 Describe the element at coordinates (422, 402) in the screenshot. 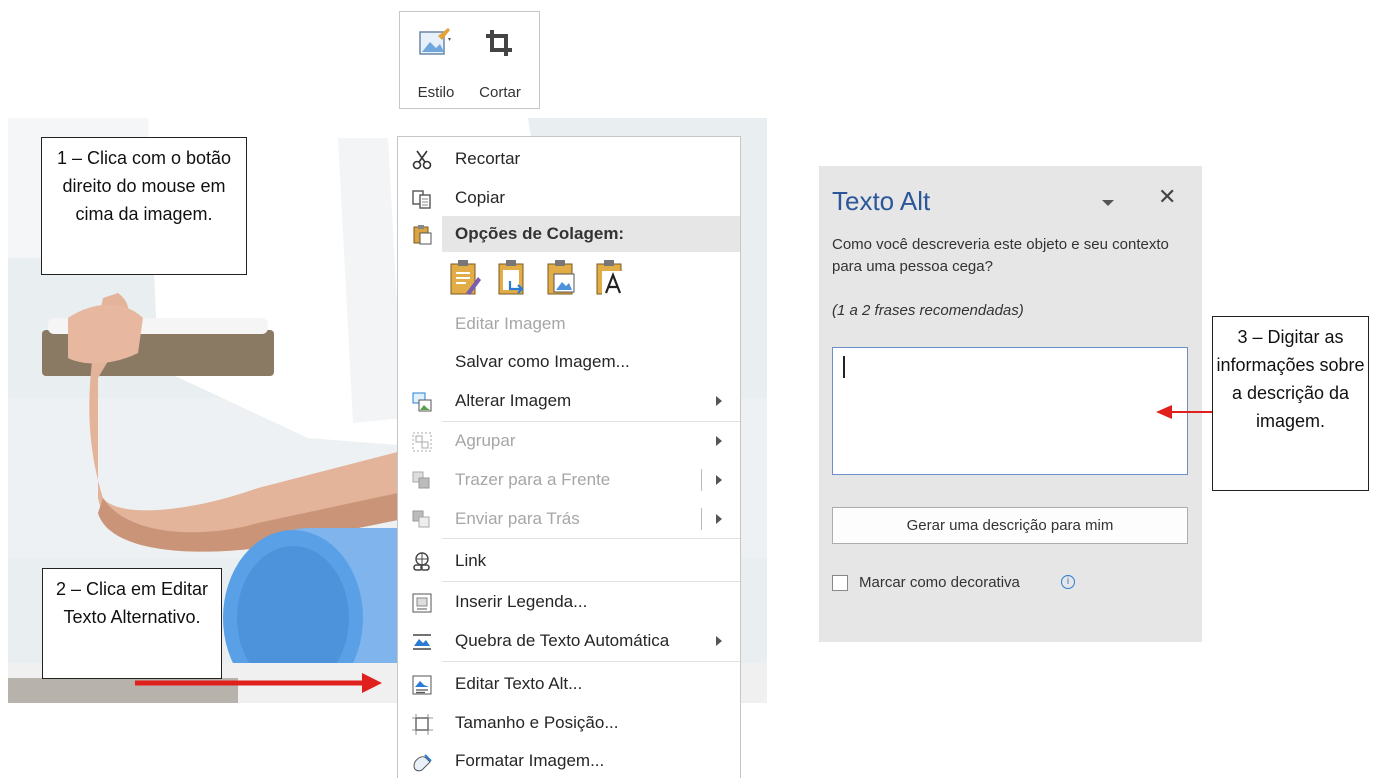

I see `change-picture-icon` at that location.